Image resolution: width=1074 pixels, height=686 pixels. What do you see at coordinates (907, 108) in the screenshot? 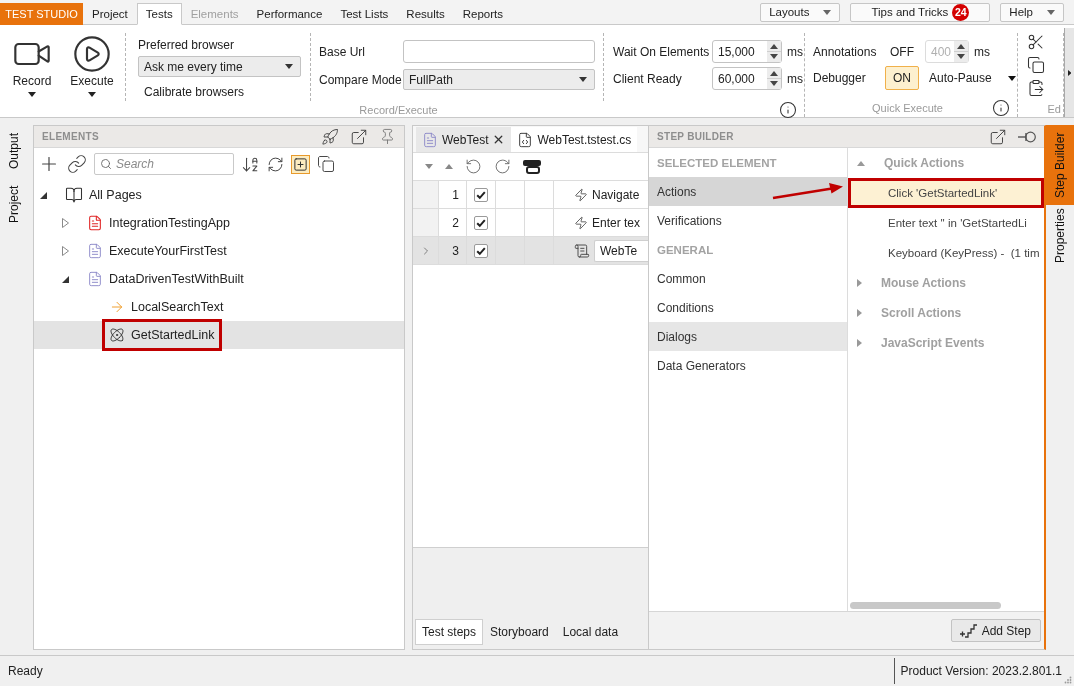
I see `group-label: Quick Execute` at bounding box center [907, 108].